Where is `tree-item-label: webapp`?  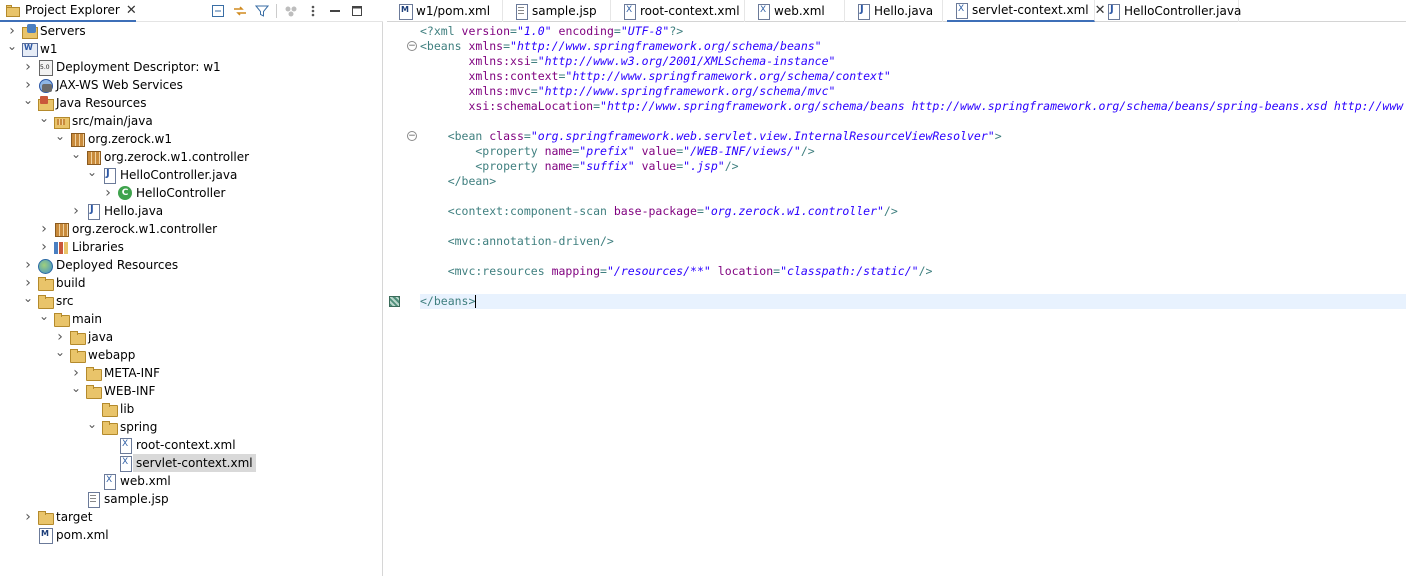 tree-item-label: webapp is located at coordinates (112, 355).